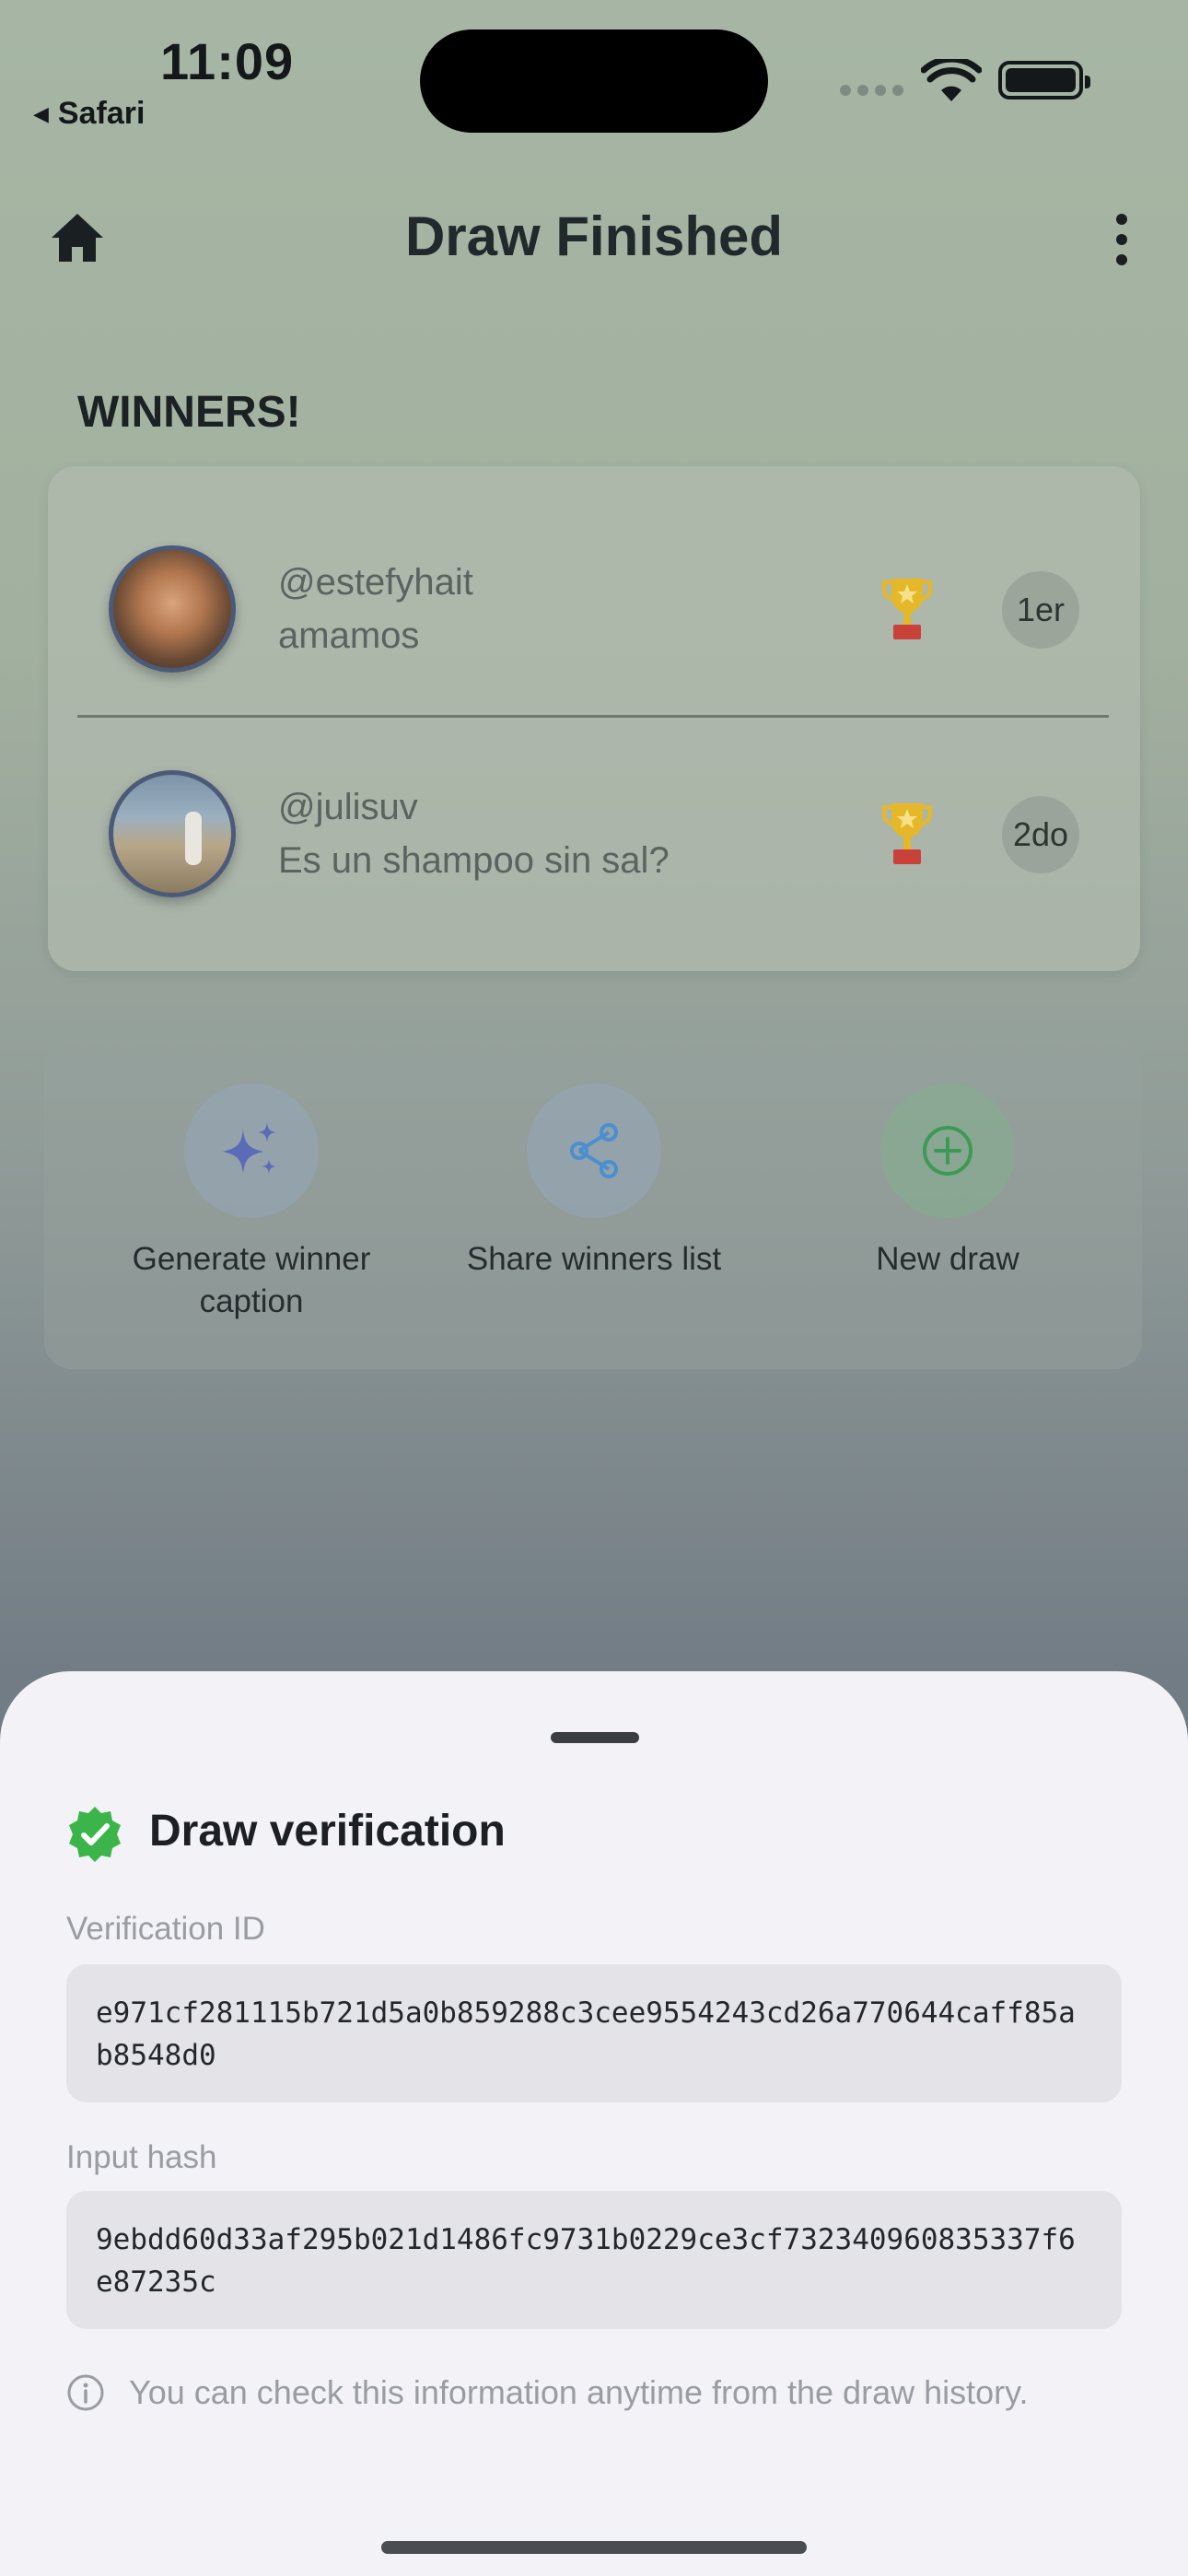  What do you see at coordinates (595, 1737) in the screenshot?
I see `sheet-grabber` at bounding box center [595, 1737].